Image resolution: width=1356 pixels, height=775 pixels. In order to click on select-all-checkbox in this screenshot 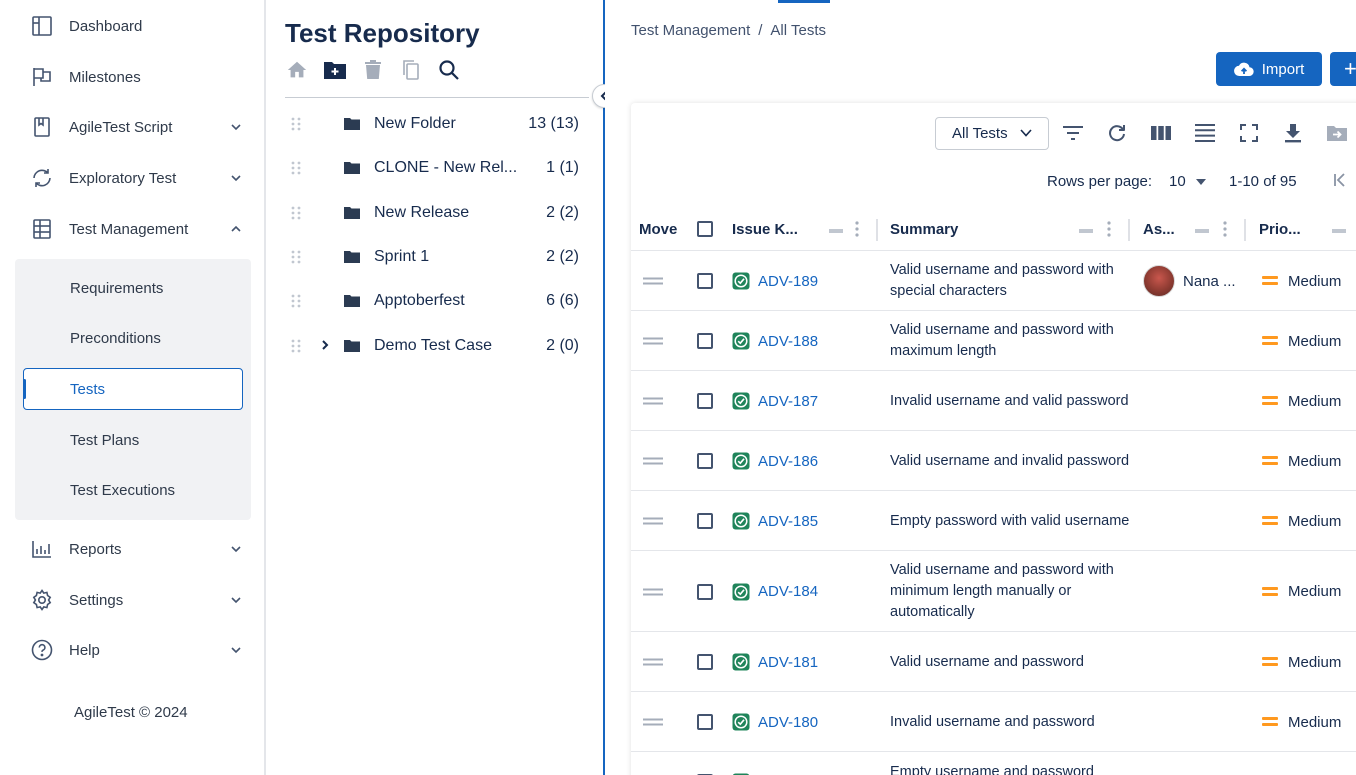, I will do `click(705, 229)`.